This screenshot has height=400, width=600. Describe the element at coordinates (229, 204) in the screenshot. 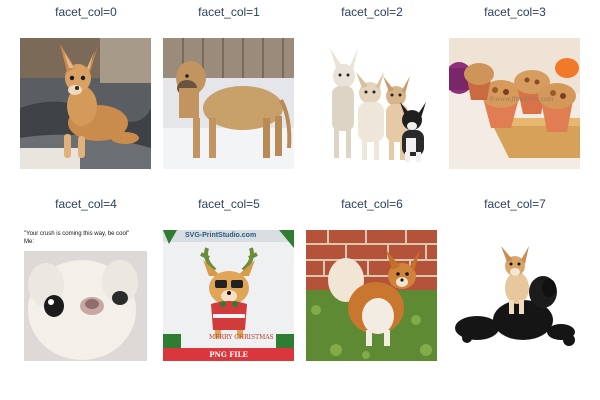

I see `facet-title-5: facet_col=5` at that location.